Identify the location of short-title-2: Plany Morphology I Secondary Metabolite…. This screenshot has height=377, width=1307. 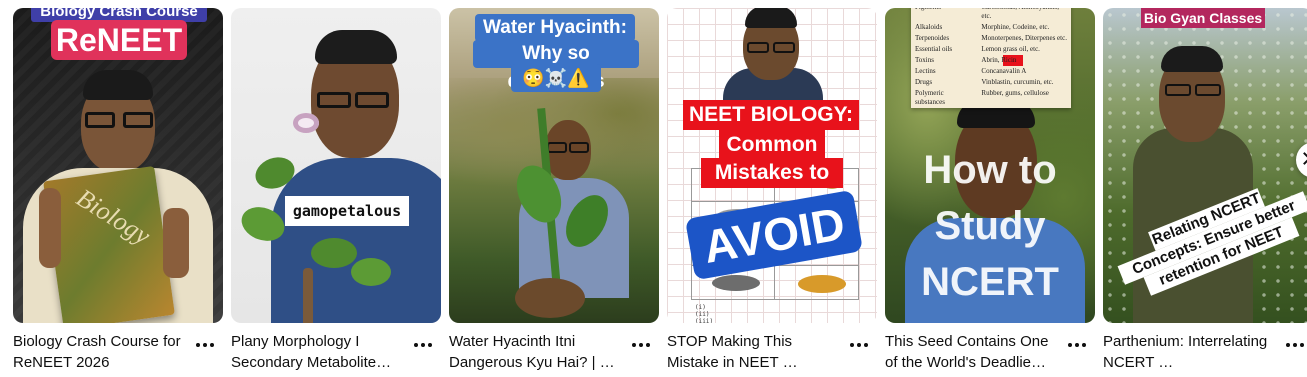
(320, 352).